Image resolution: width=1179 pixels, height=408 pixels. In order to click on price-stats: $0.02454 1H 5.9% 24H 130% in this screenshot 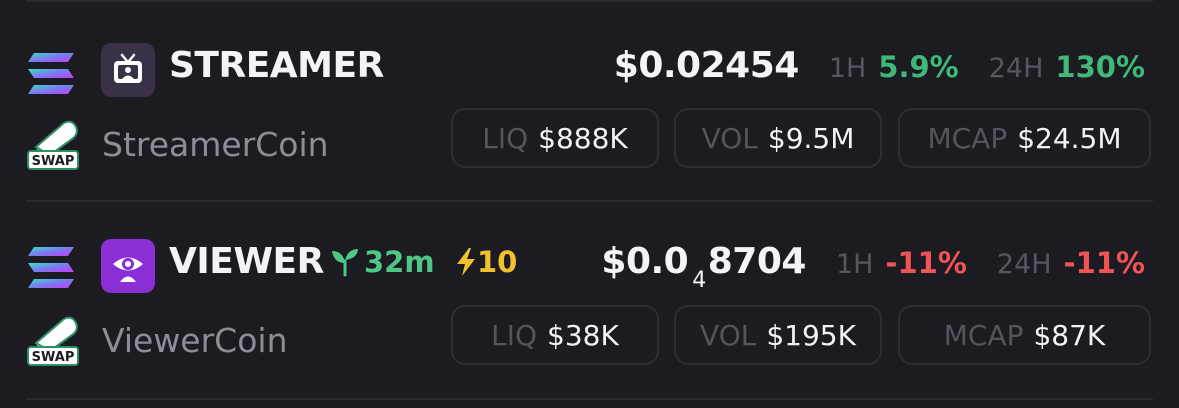, I will do `click(879, 65)`.